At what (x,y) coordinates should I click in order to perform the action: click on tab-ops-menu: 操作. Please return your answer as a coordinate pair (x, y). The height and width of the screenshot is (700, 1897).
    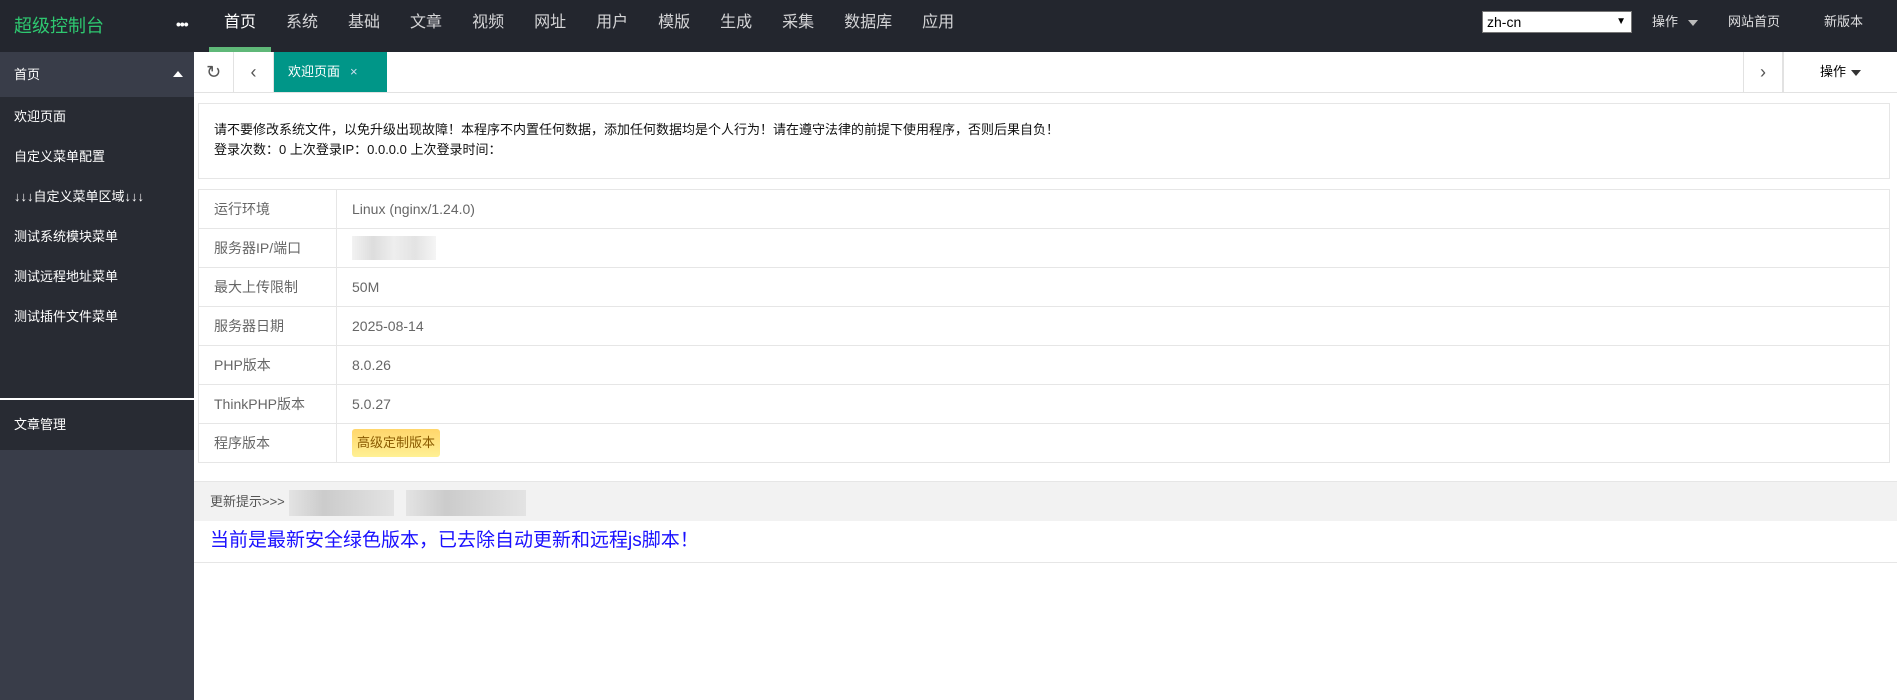
    Looking at the image, I should click on (1840, 72).